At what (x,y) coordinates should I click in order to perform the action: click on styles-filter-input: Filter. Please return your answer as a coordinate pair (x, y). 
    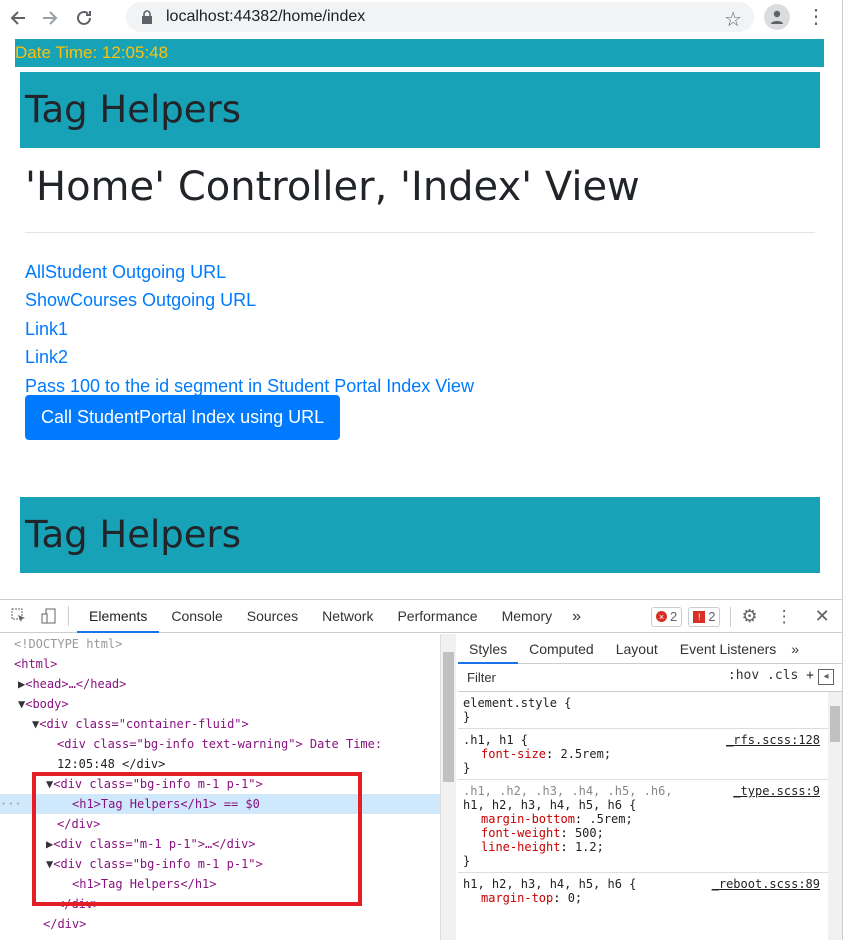
    Looking at the image, I should click on (481, 677).